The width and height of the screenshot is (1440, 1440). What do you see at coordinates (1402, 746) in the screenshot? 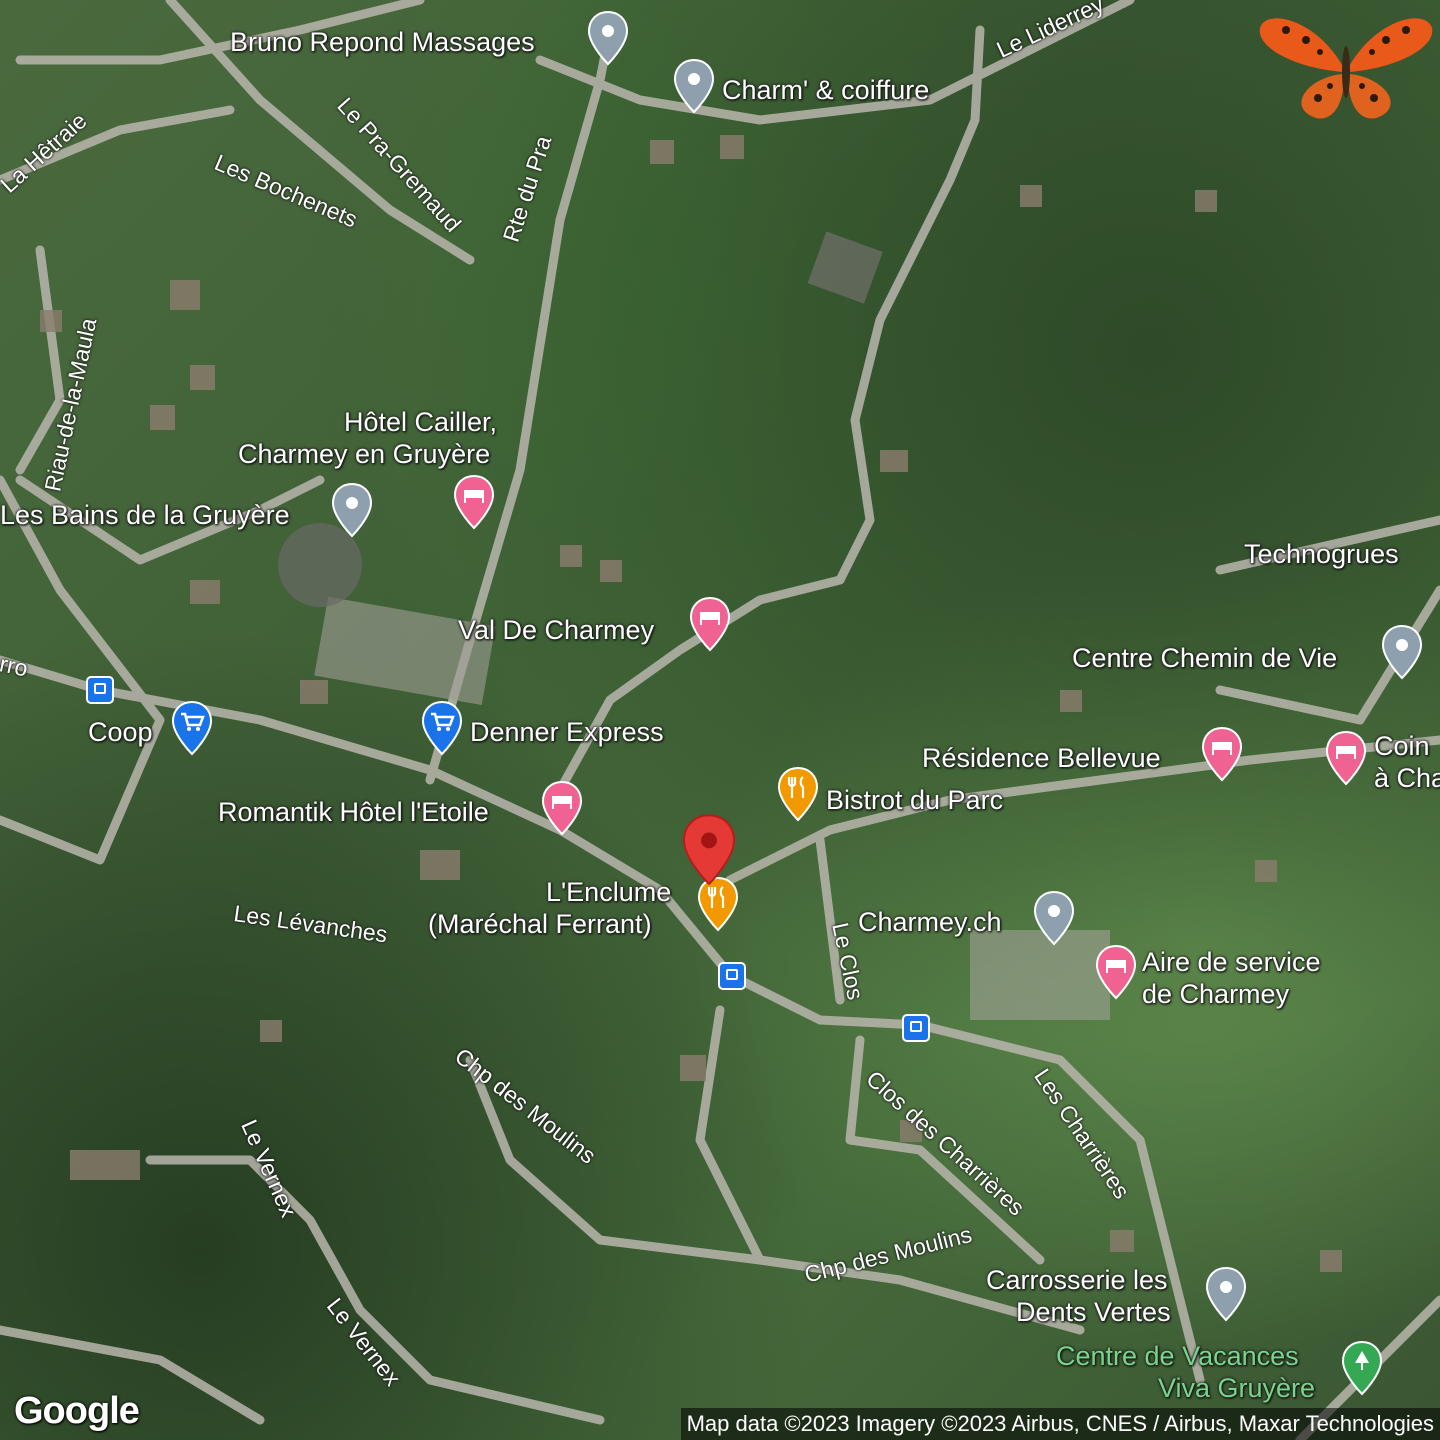
I see `place-label: Coin` at bounding box center [1402, 746].